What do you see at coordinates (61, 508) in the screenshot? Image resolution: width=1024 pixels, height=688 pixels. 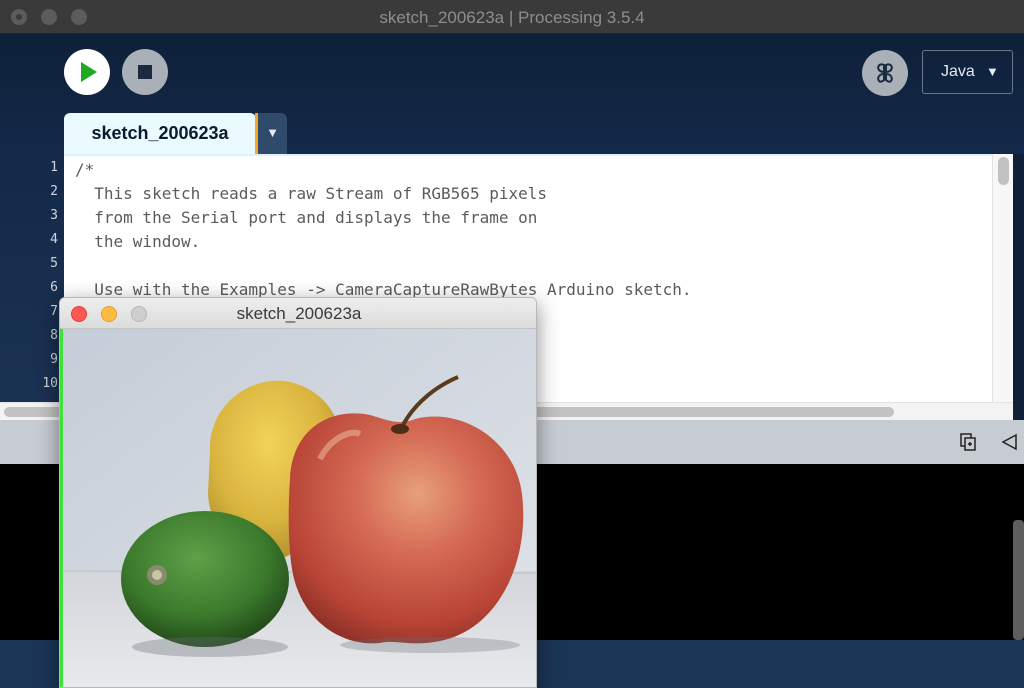 I see `canvas-edge-highlight` at bounding box center [61, 508].